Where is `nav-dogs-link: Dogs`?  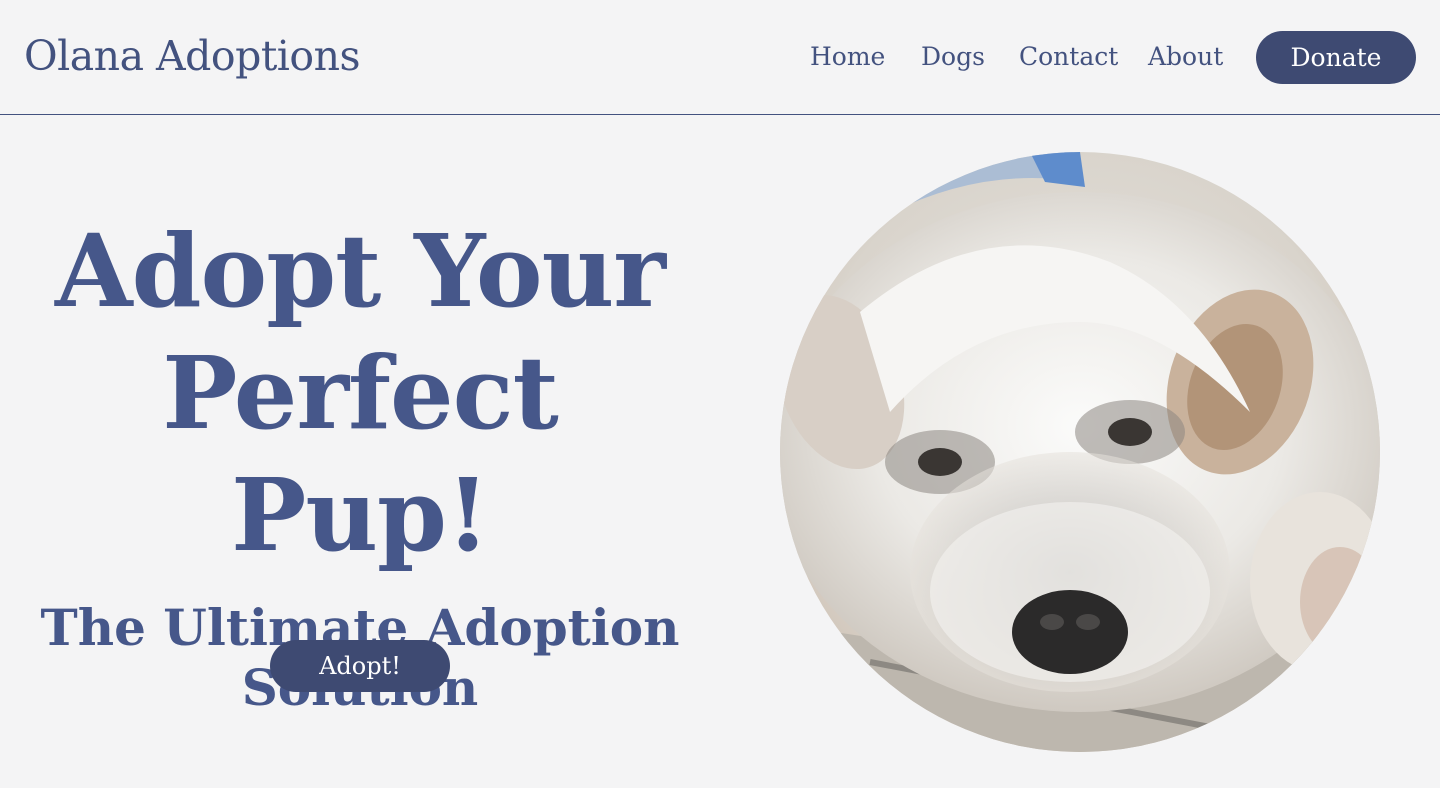
nav-dogs-link: Dogs is located at coordinates (953, 57).